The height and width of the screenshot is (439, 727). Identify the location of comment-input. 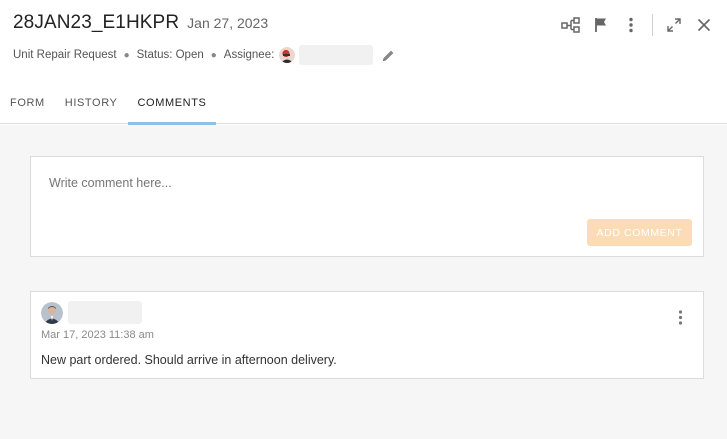
(299, 183).